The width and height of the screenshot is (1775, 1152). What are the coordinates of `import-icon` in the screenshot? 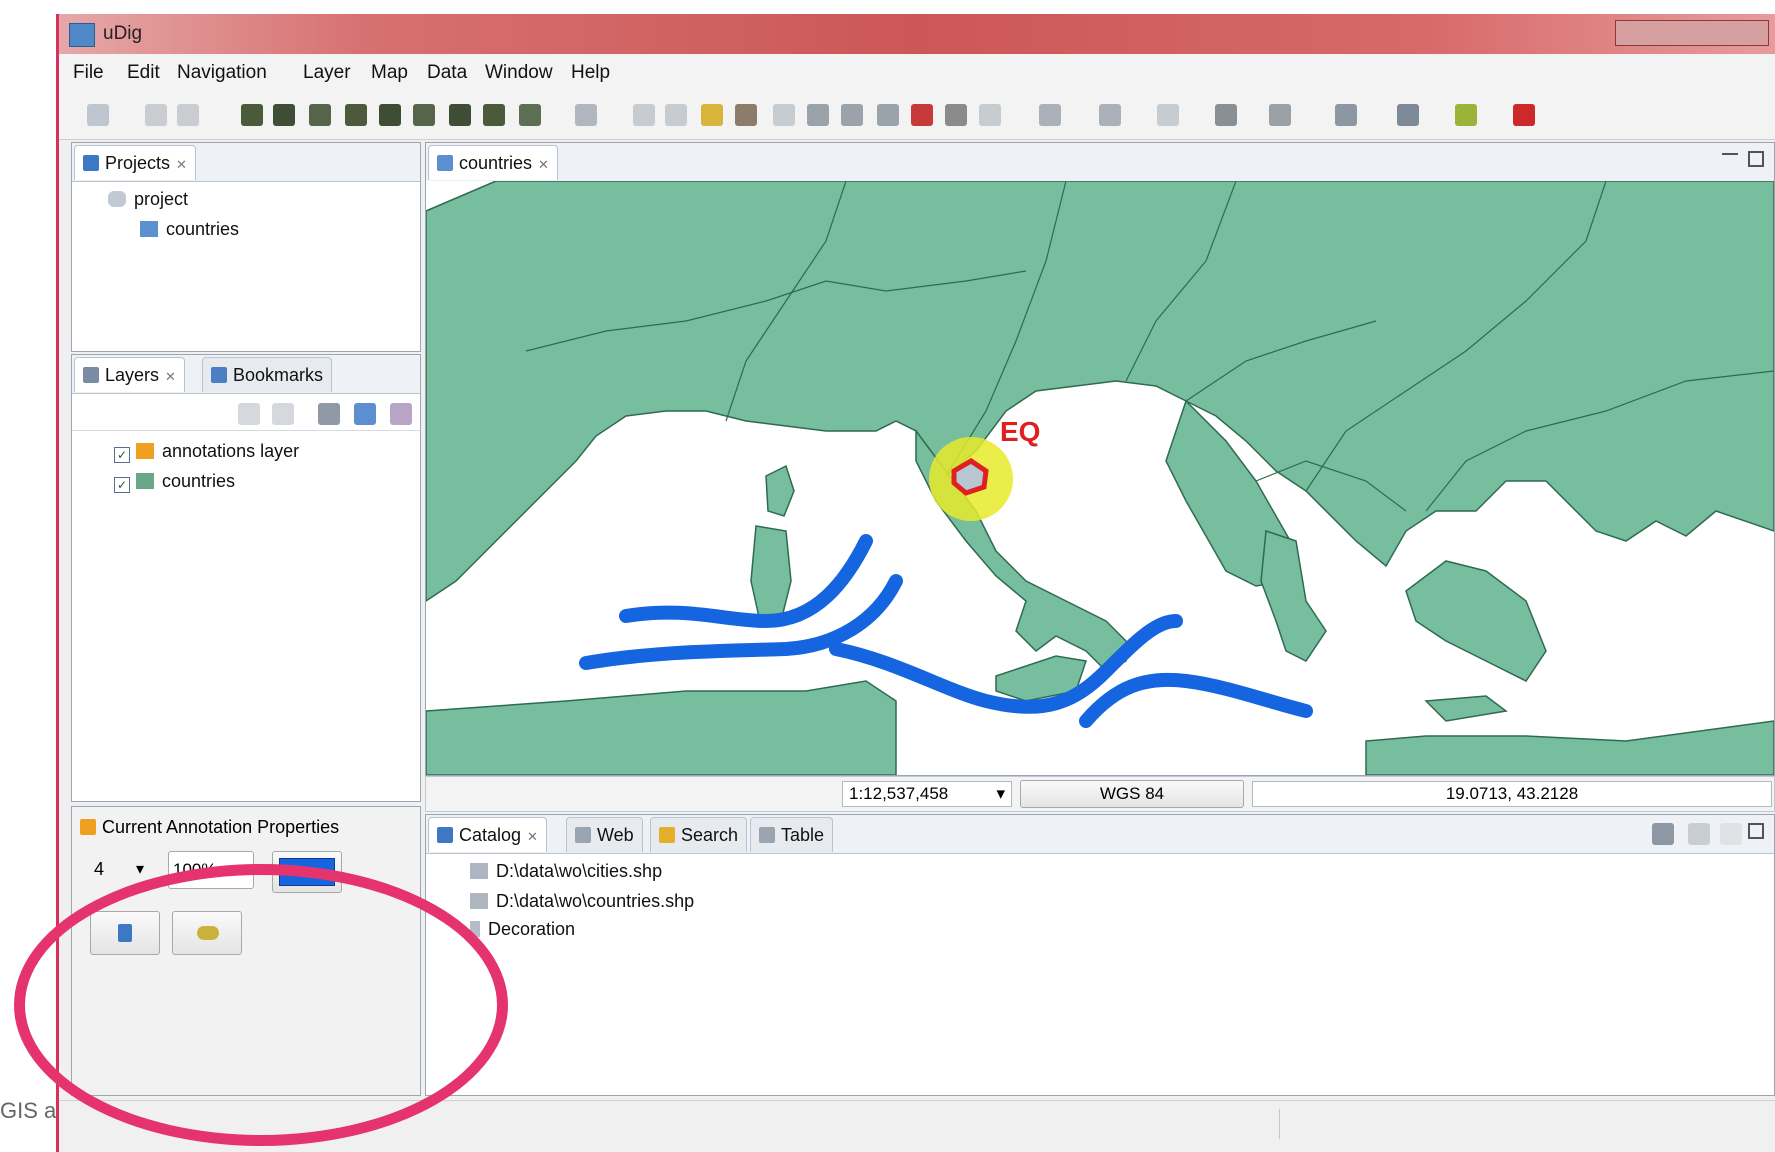 It's located at (1663, 834).